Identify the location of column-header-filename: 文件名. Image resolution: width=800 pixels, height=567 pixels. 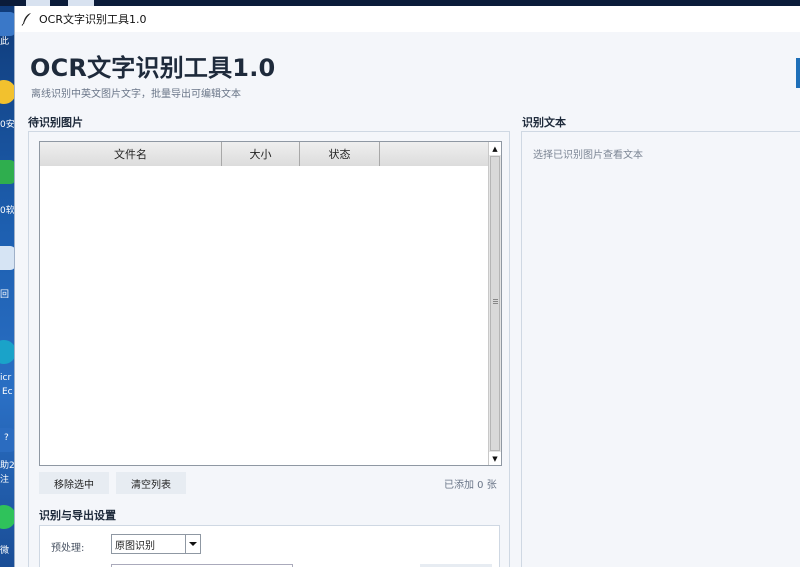
(131, 154).